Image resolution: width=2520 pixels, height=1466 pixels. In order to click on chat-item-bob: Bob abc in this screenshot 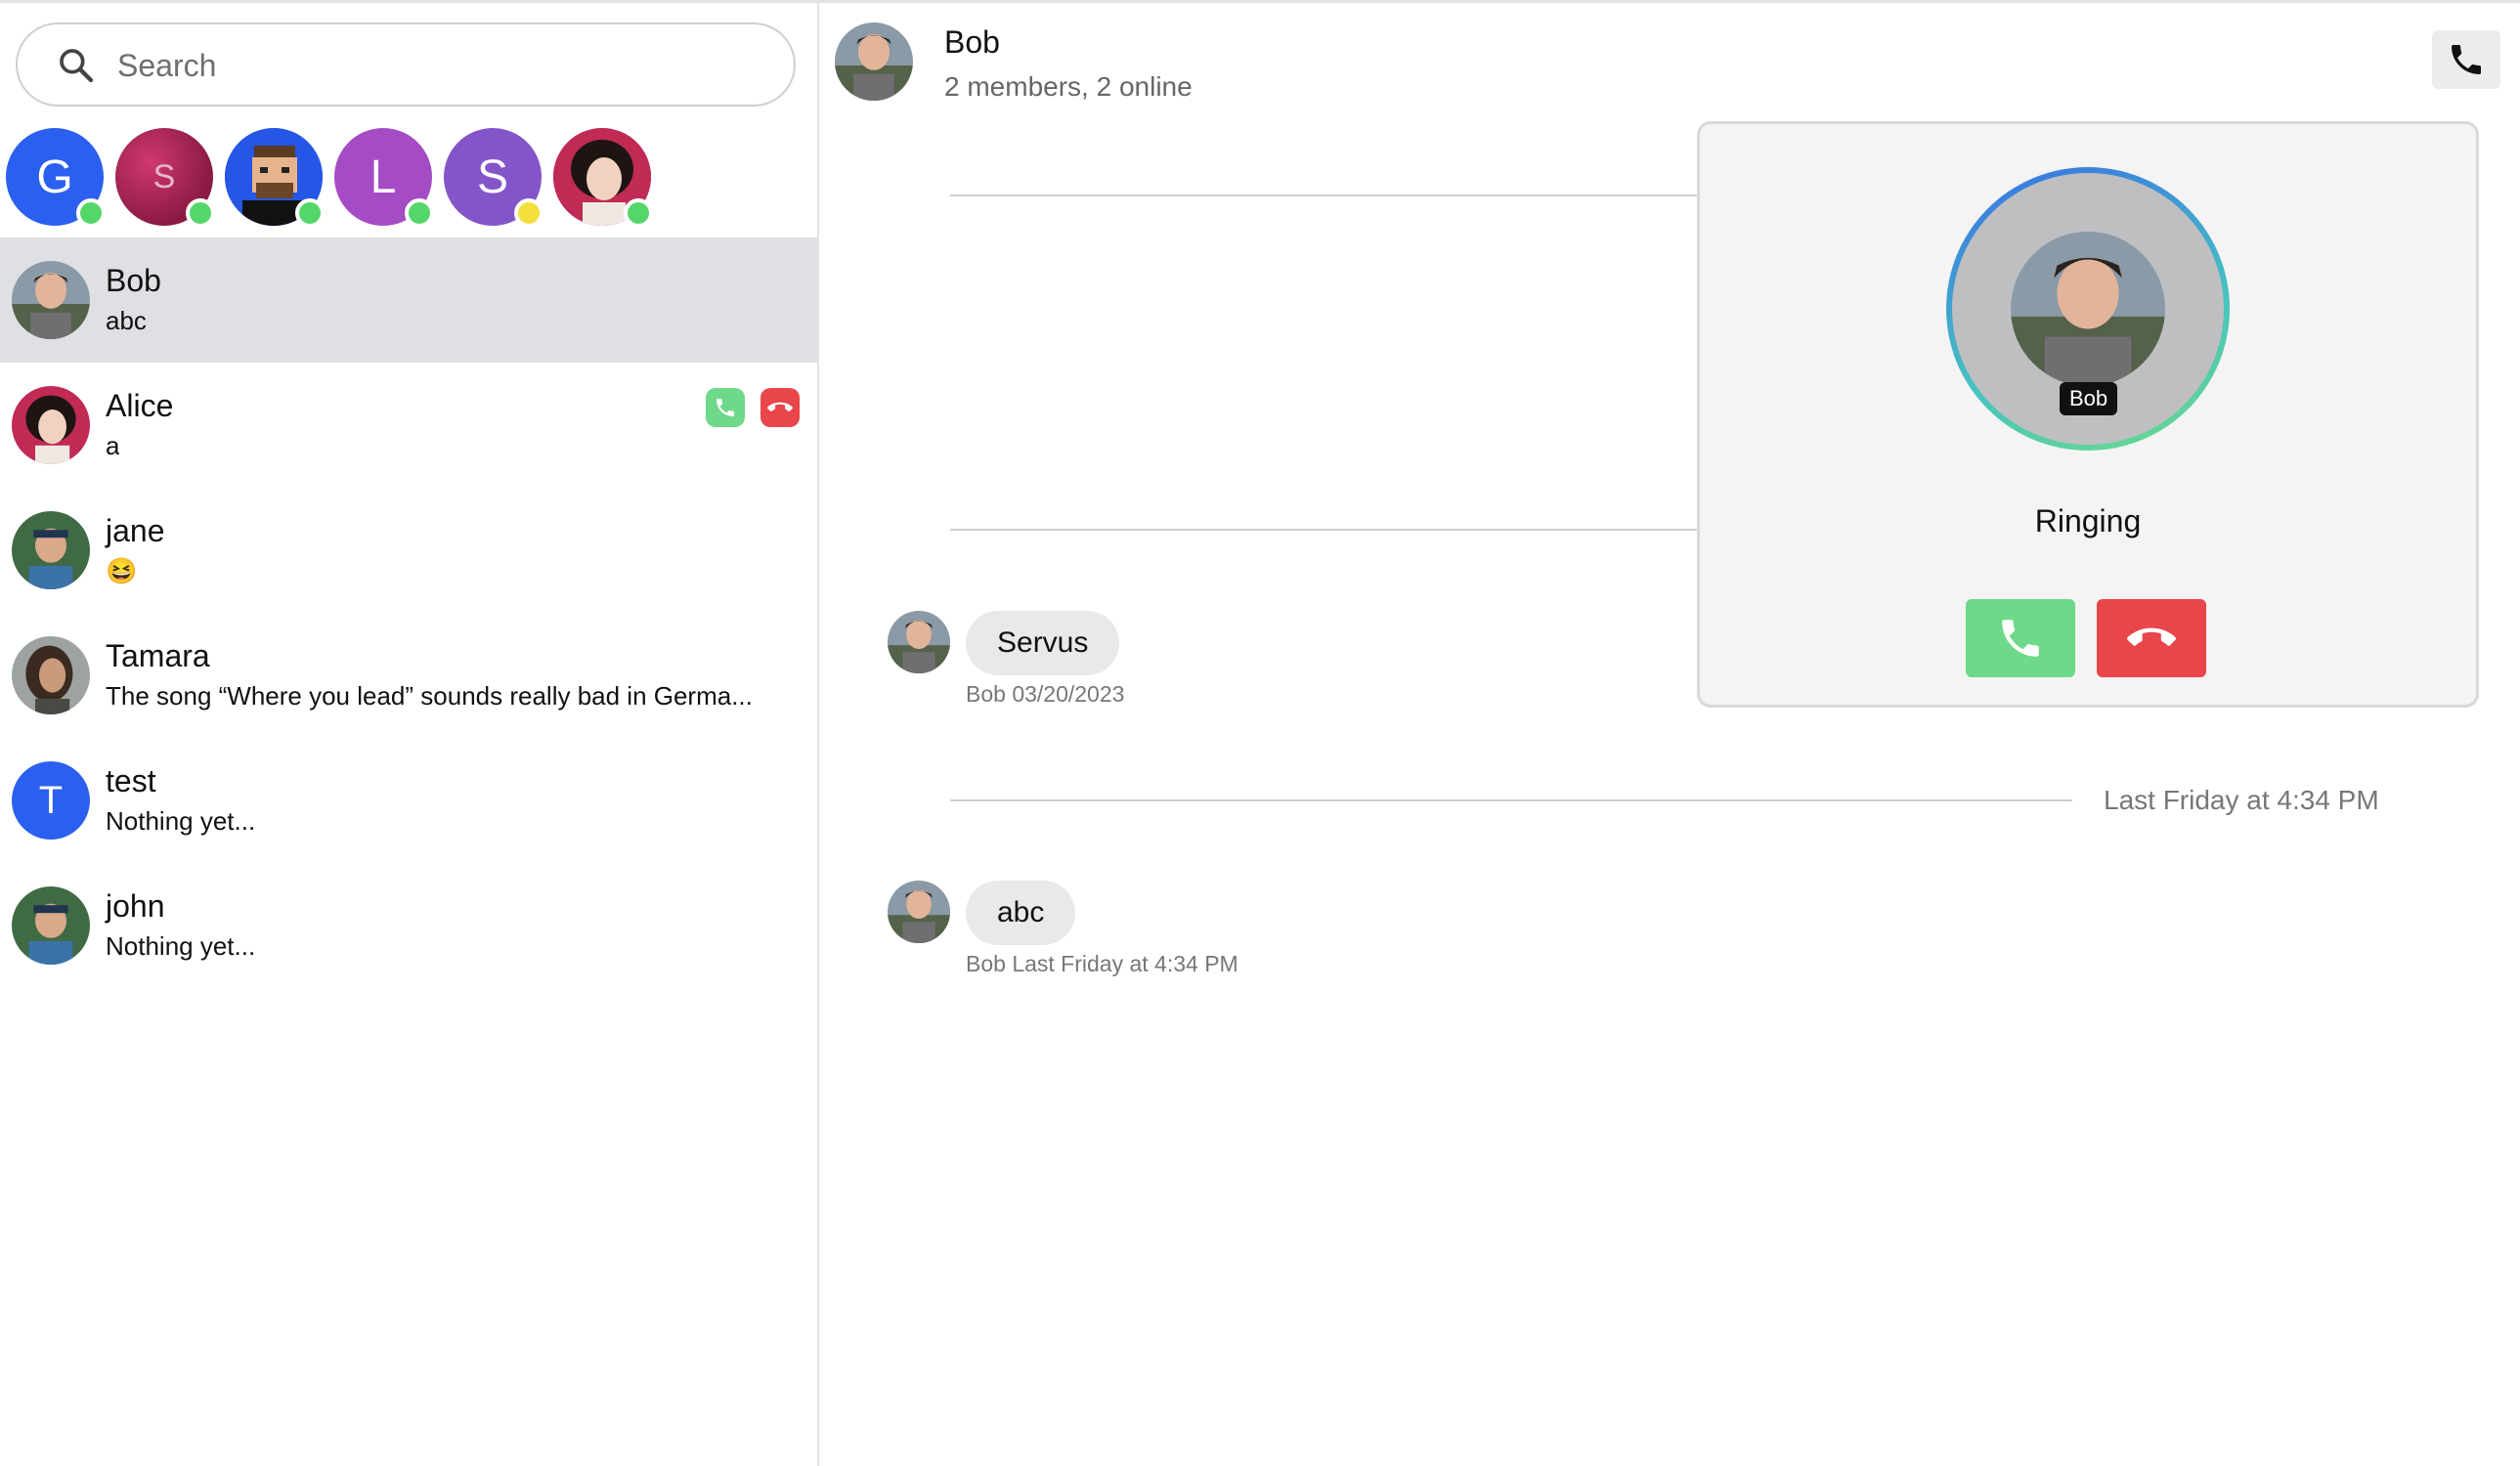, I will do `click(408, 300)`.